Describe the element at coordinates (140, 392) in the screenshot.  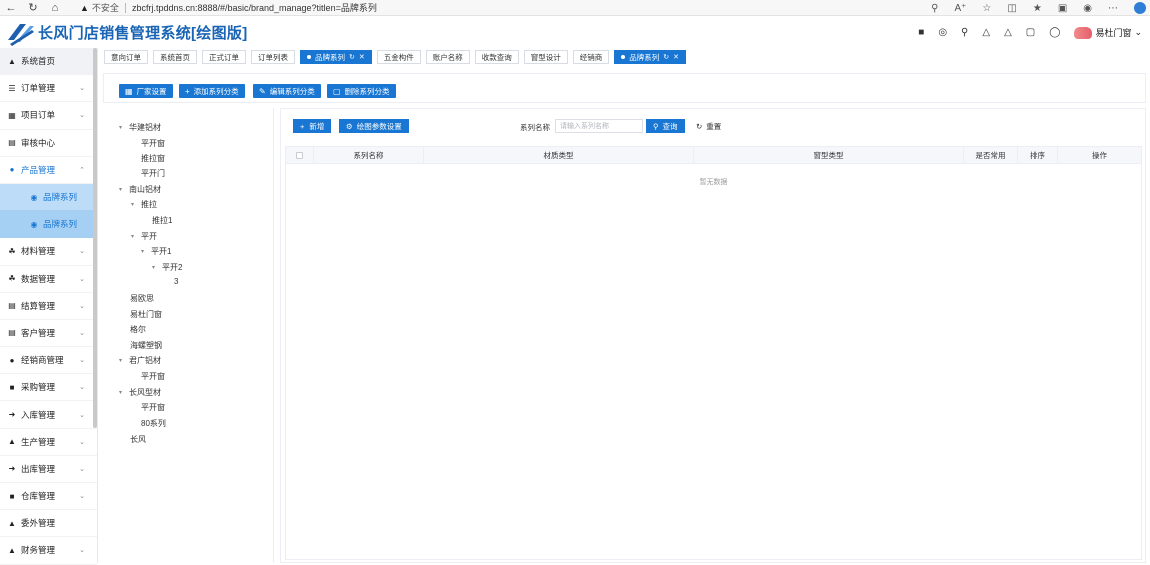
I see `tree-node: ▾ 长风型材` at that location.